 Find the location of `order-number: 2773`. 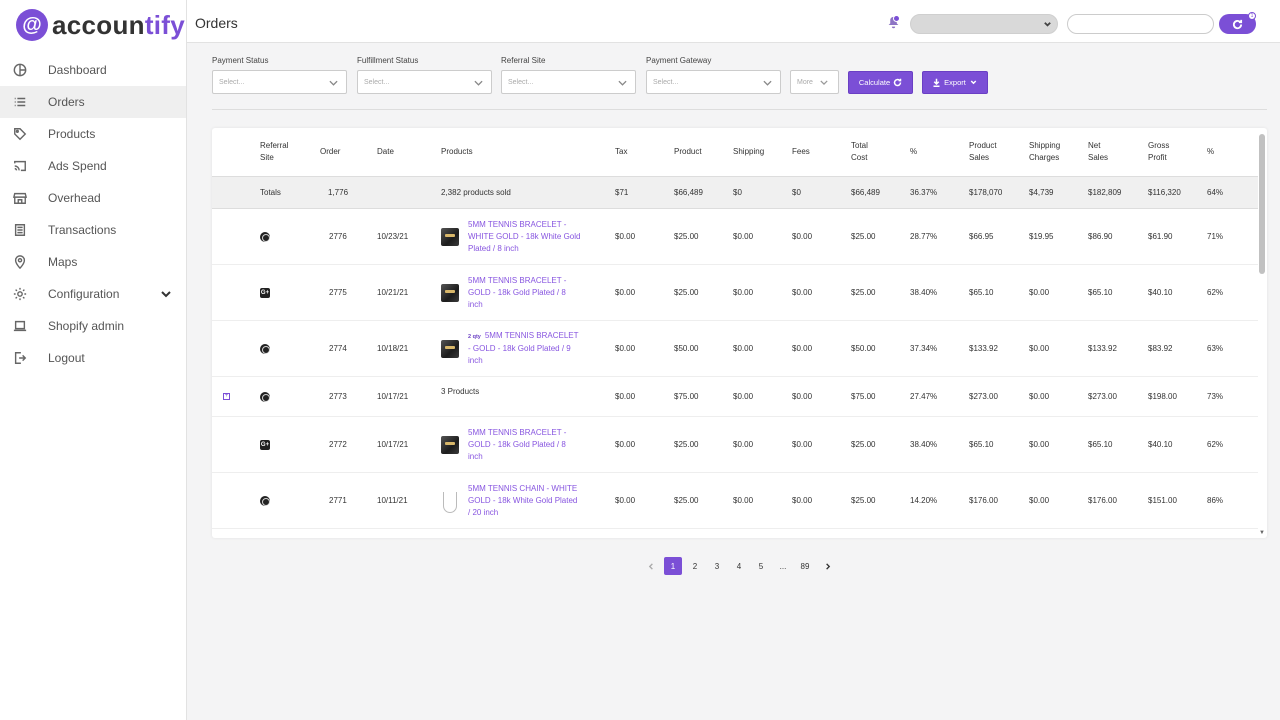

order-number: 2773 is located at coordinates (338, 396).